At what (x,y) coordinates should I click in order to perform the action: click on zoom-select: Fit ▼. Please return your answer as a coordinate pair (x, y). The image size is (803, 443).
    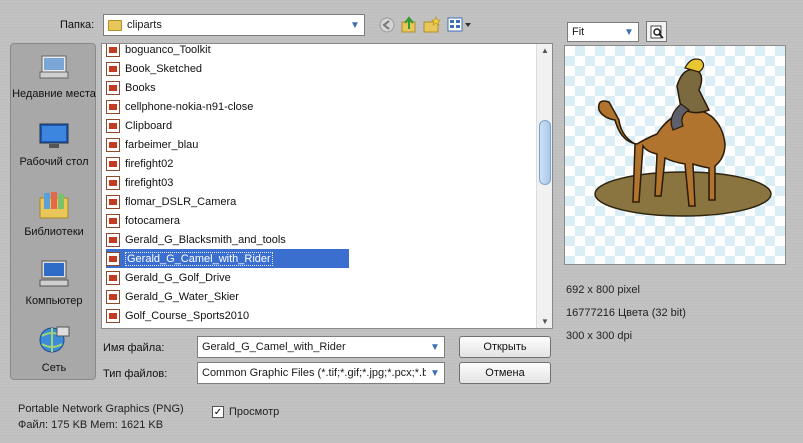
    Looking at the image, I should click on (603, 32).